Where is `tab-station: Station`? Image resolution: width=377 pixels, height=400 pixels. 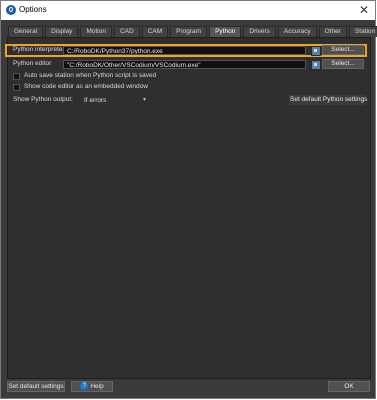 tab-station: Station is located at coordinates (362, 31).